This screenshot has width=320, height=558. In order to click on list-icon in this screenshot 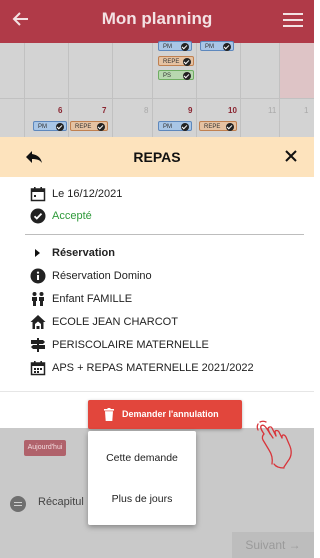, I will do `click(18, 504)`.